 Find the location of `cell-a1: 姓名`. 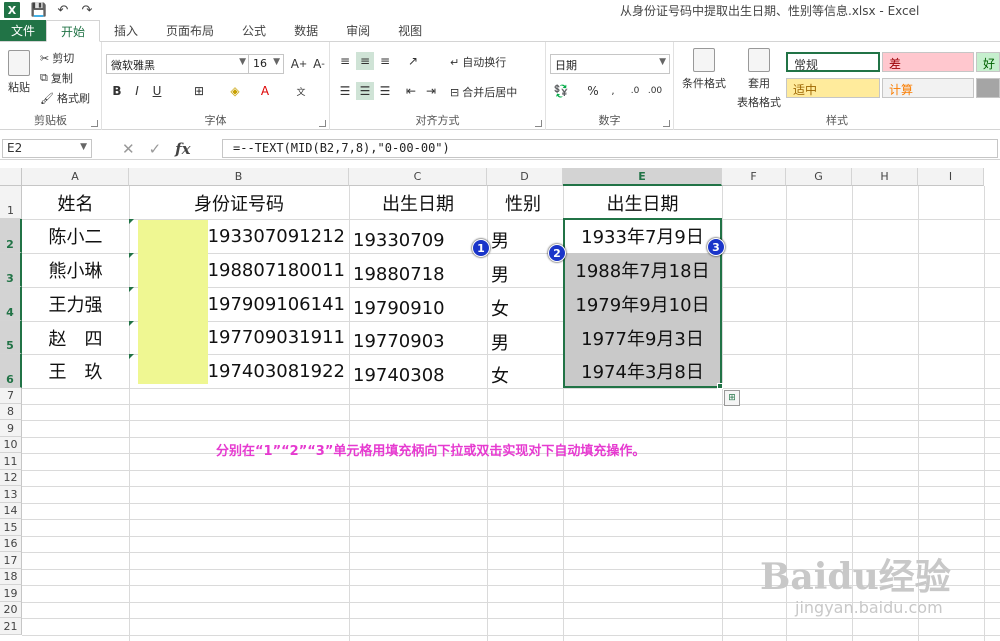

cell-a1: 姓名 is located at coordinates (75, 202).